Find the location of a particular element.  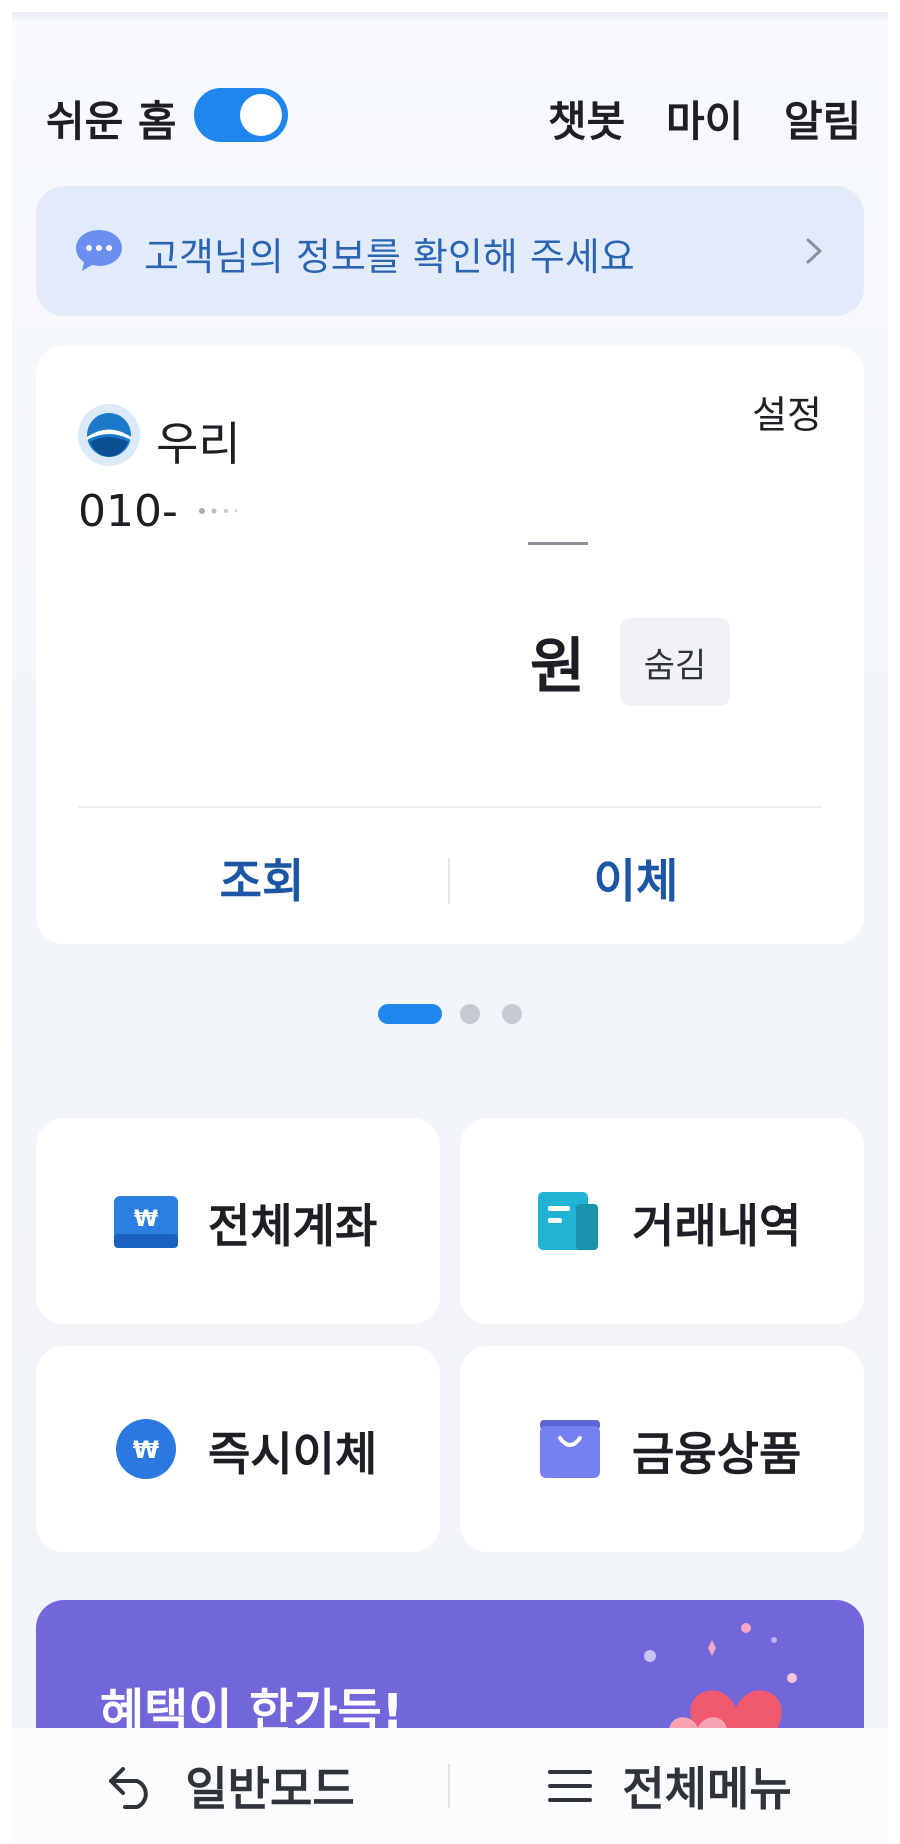

easy-home-toggle is located at coordinates (241, 115).